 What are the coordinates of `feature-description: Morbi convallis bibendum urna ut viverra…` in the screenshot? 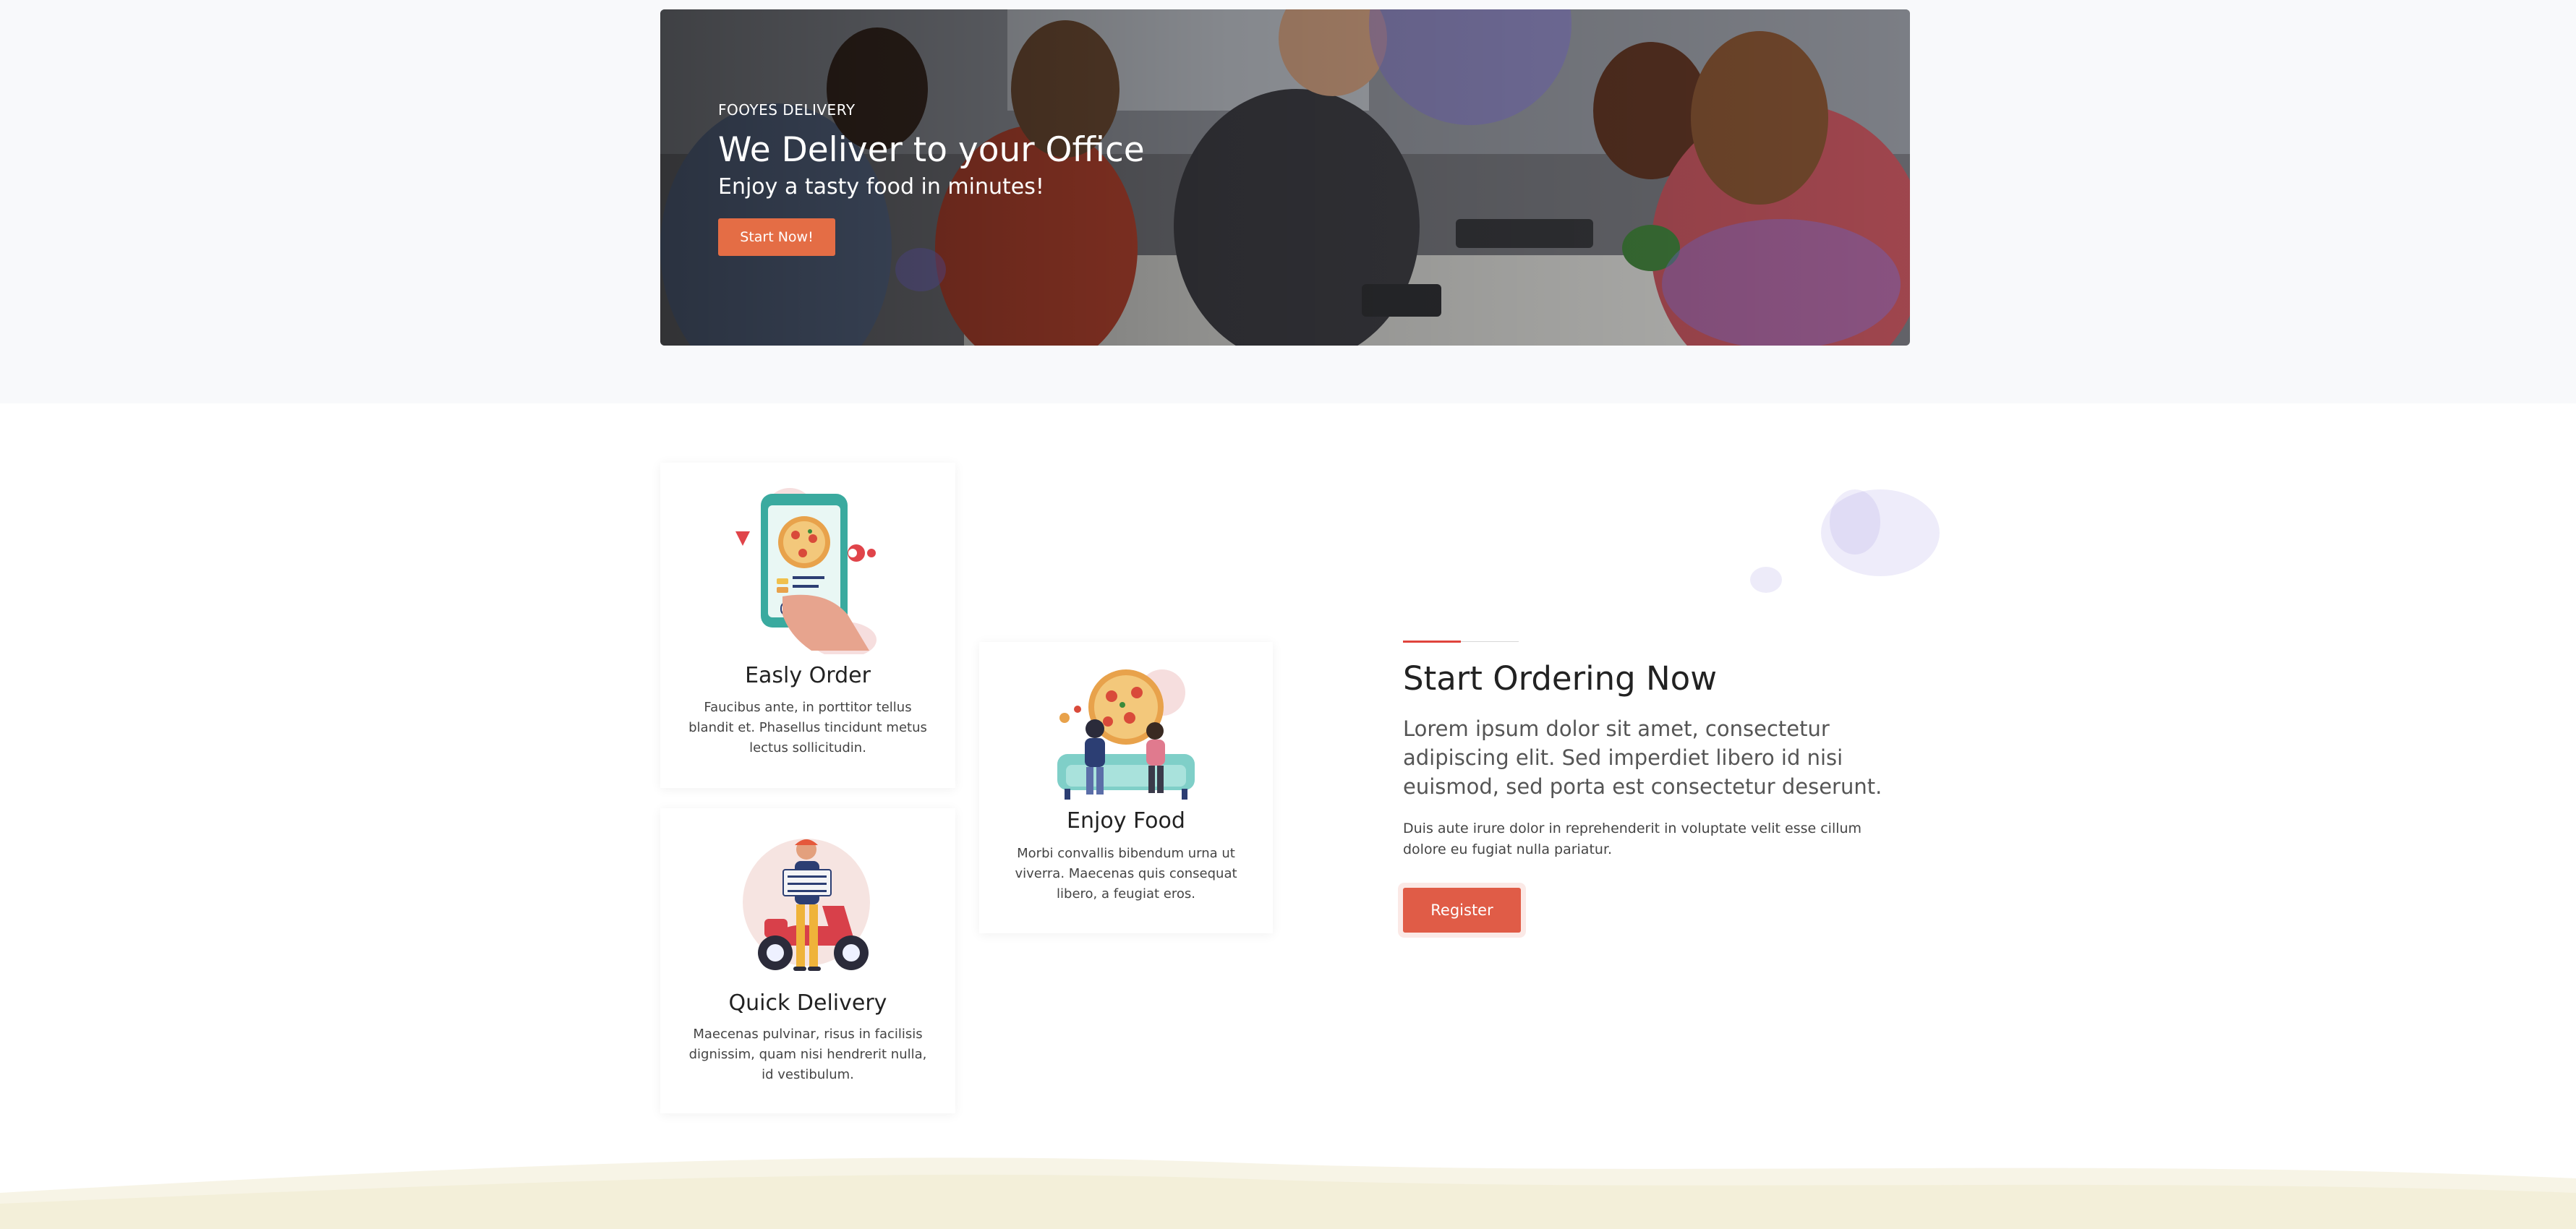 It's located at (1126, 874).